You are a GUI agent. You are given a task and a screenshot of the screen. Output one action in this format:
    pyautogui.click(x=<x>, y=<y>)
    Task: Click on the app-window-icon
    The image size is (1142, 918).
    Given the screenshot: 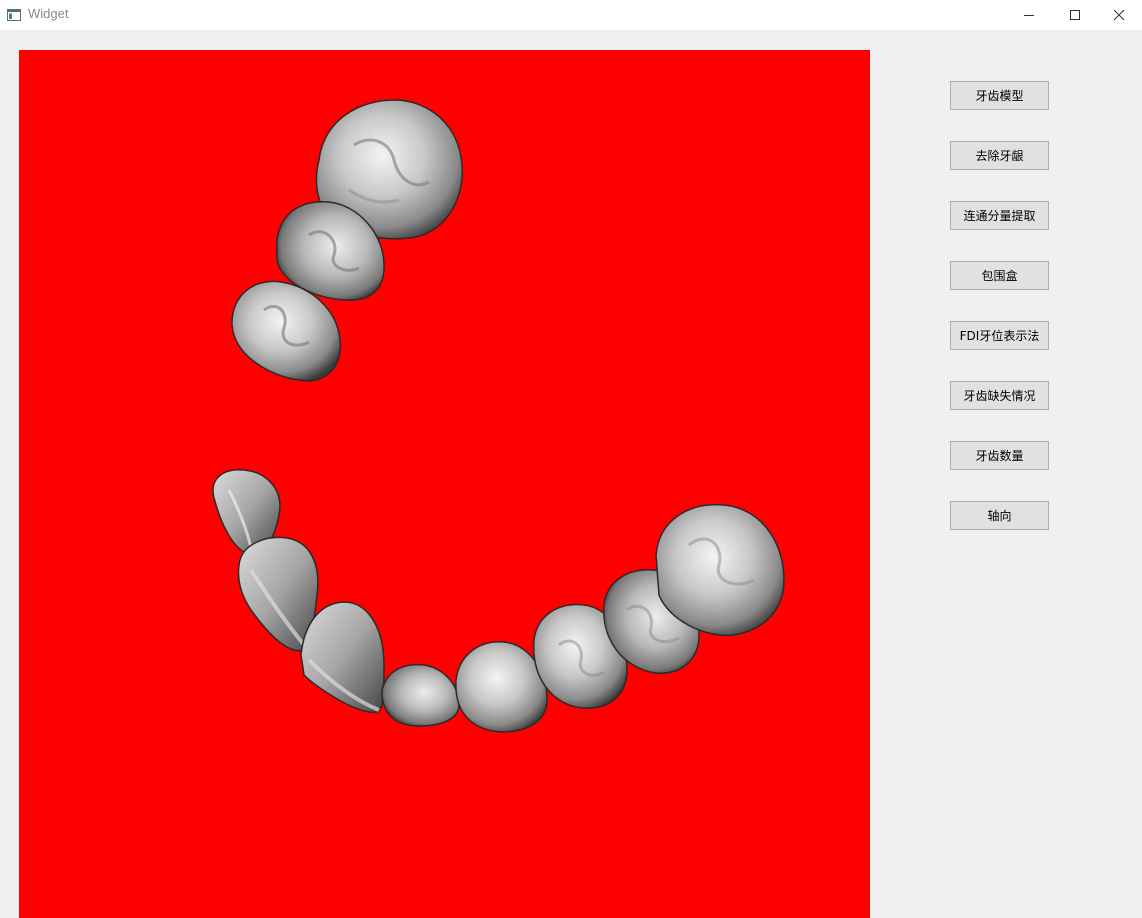 What is the action you would take?
    pyautogui.click(x=14, y=14)
    